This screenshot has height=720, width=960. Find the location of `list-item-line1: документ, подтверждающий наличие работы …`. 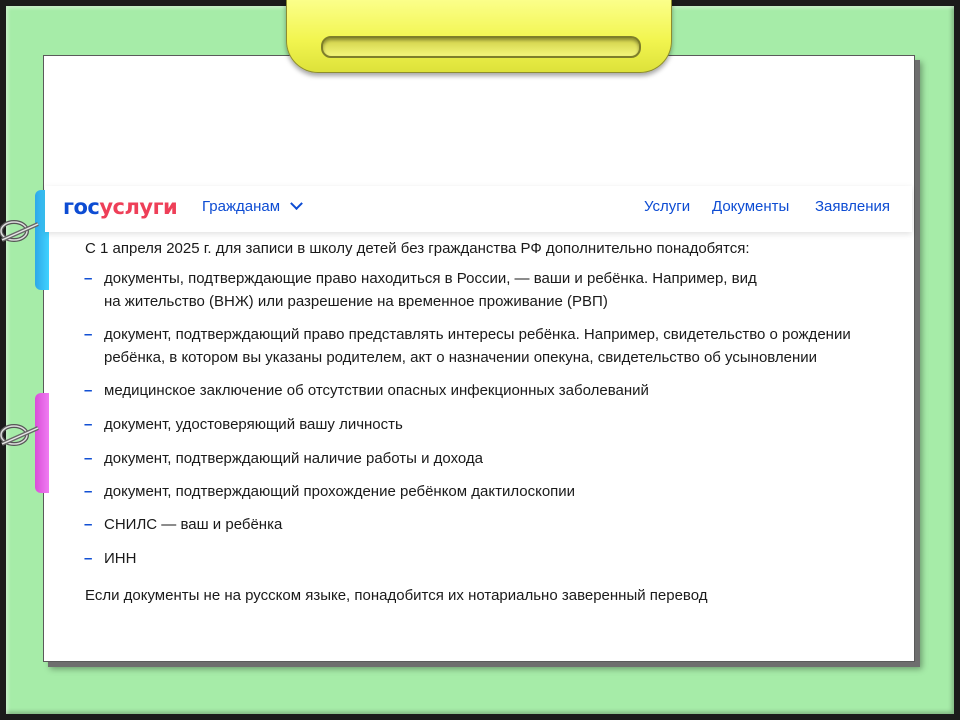

list-item-line1: документ, подтверждающий наличие работы … is located at coordinates (294, 458).